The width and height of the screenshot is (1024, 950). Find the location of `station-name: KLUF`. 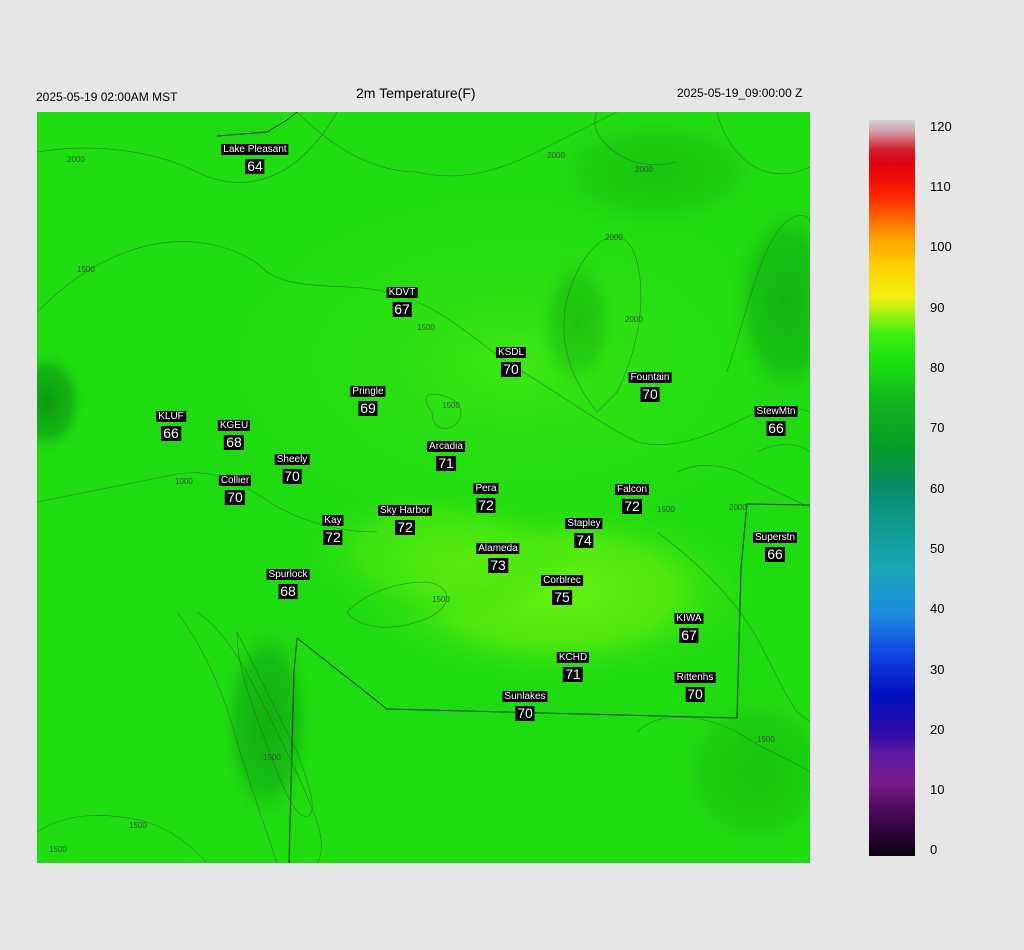

station-name: KLUF is located at coordinates (171, 416).